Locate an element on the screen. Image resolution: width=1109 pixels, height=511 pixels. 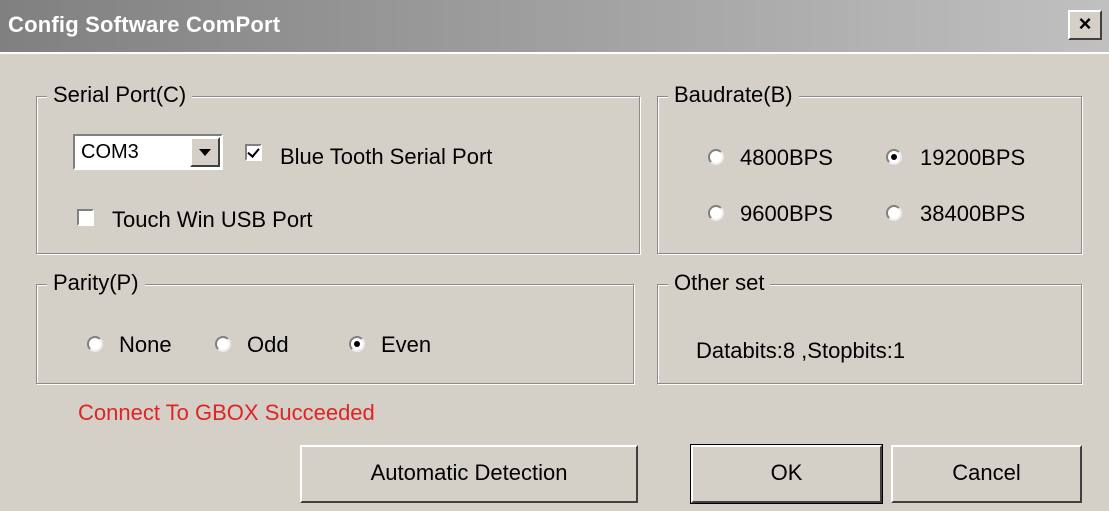
parity-legend: Parity(P) is located at coordinates (96, 283).